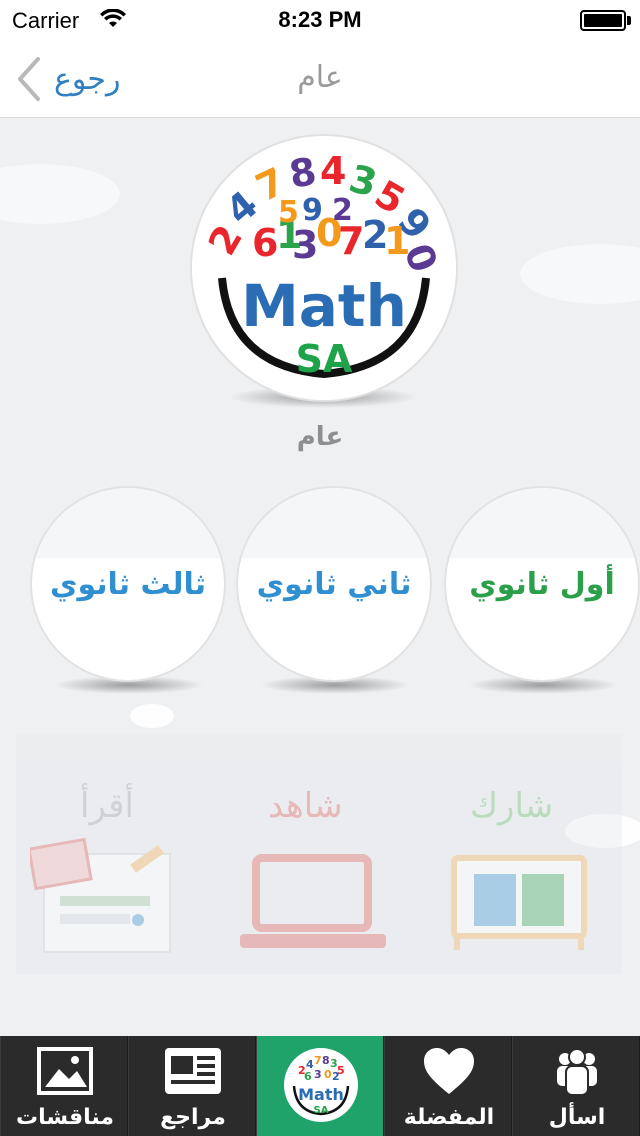 Image resolution: width=640 pixels, height=1136 pixels. Describe the element at coordinates (577, 1117) in the screenshot. I see `tab-label: اسأل` at that location.